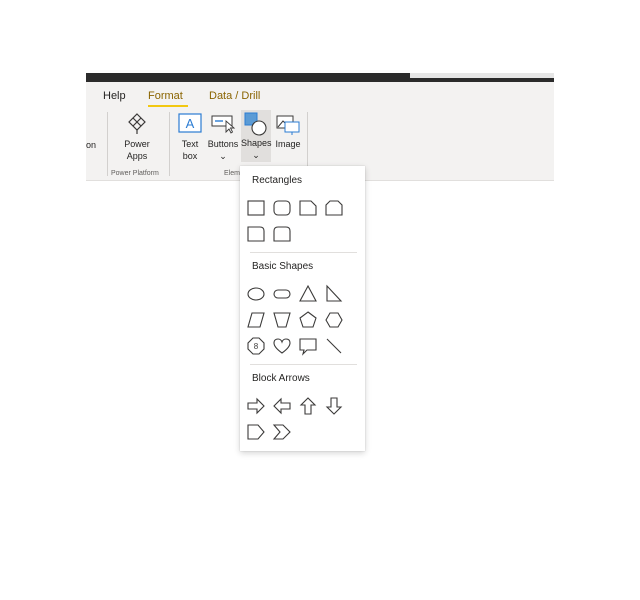 This screenshot has height=600, width=640. I want to click on search-box, so click(482, 75).